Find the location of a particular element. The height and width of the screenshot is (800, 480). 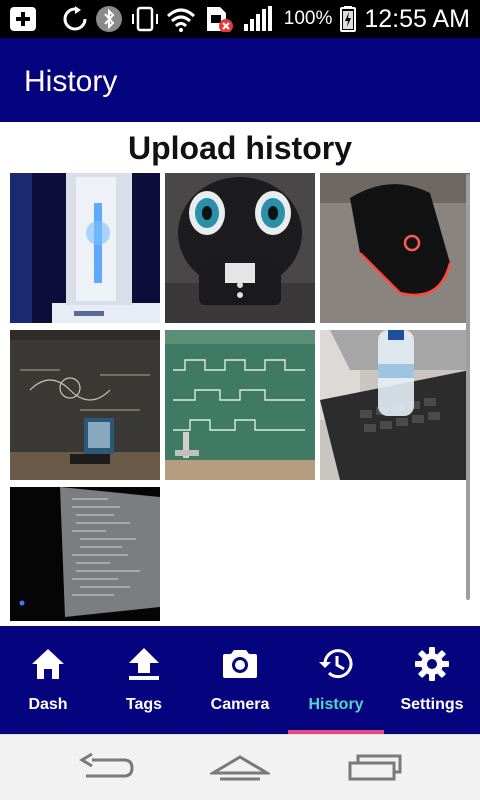

vibrate-icon is located at coordinates (145, 19).